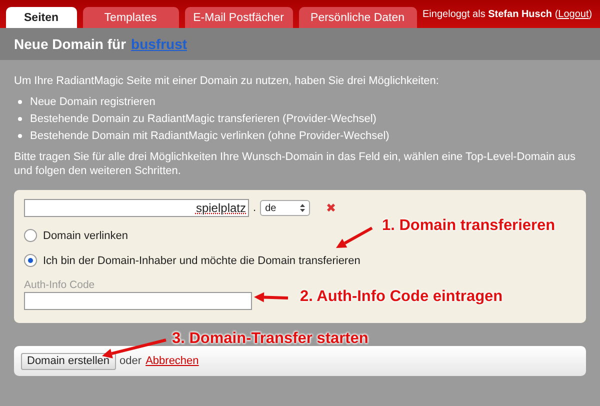  What do you see at coordinates (131, 361) in the screenshot?
I see `or-text: oder` at bounding box center [131, 361].